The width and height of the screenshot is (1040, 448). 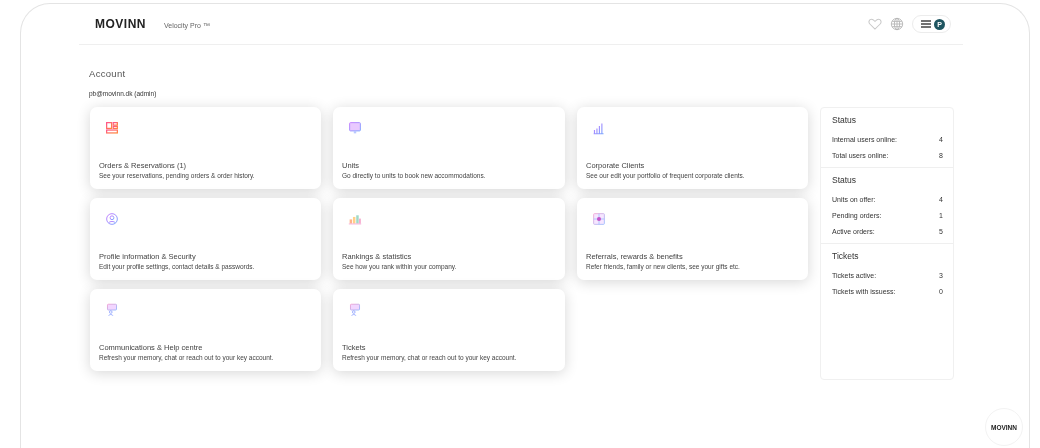 What do you see at coordinates (846, 256) in the screenshot?
I see `section-title: Tickets` at bounding box center [846, 256].